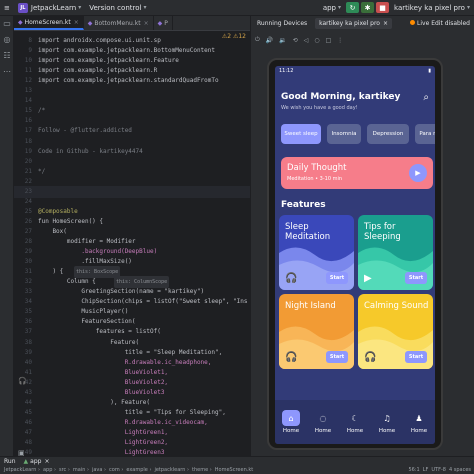 Image resolution: width=474 pixels, height=474 pixels. I want to click on volume-down-icon: 🔉, so click(282, 40).